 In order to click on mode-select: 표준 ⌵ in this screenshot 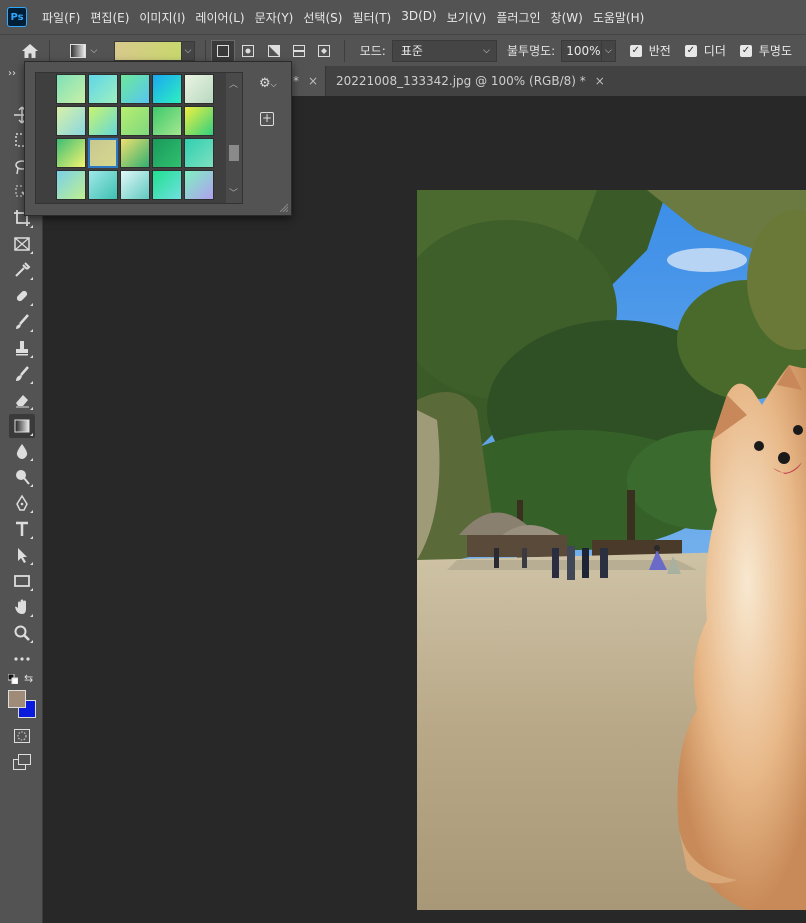, I will do `click(444, 50)`.